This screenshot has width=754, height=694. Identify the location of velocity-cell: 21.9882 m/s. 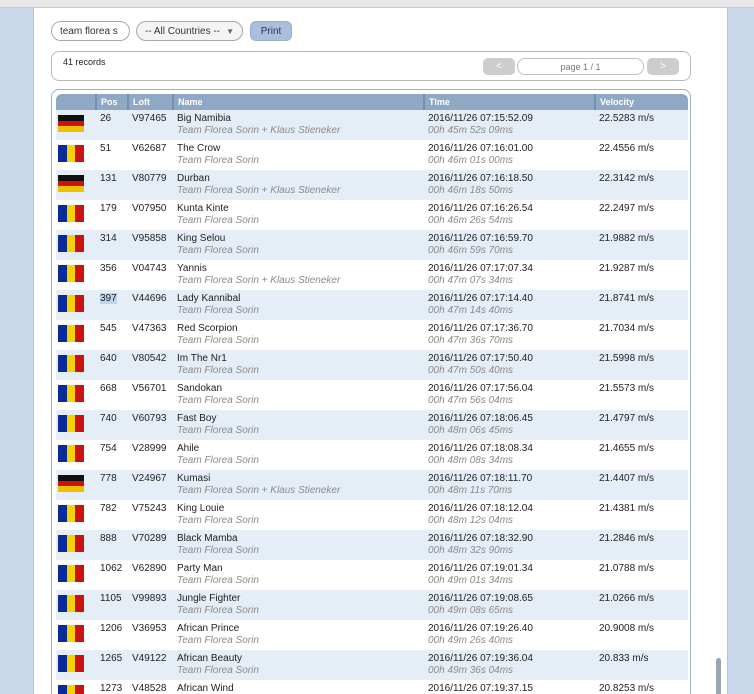
(627, 238).